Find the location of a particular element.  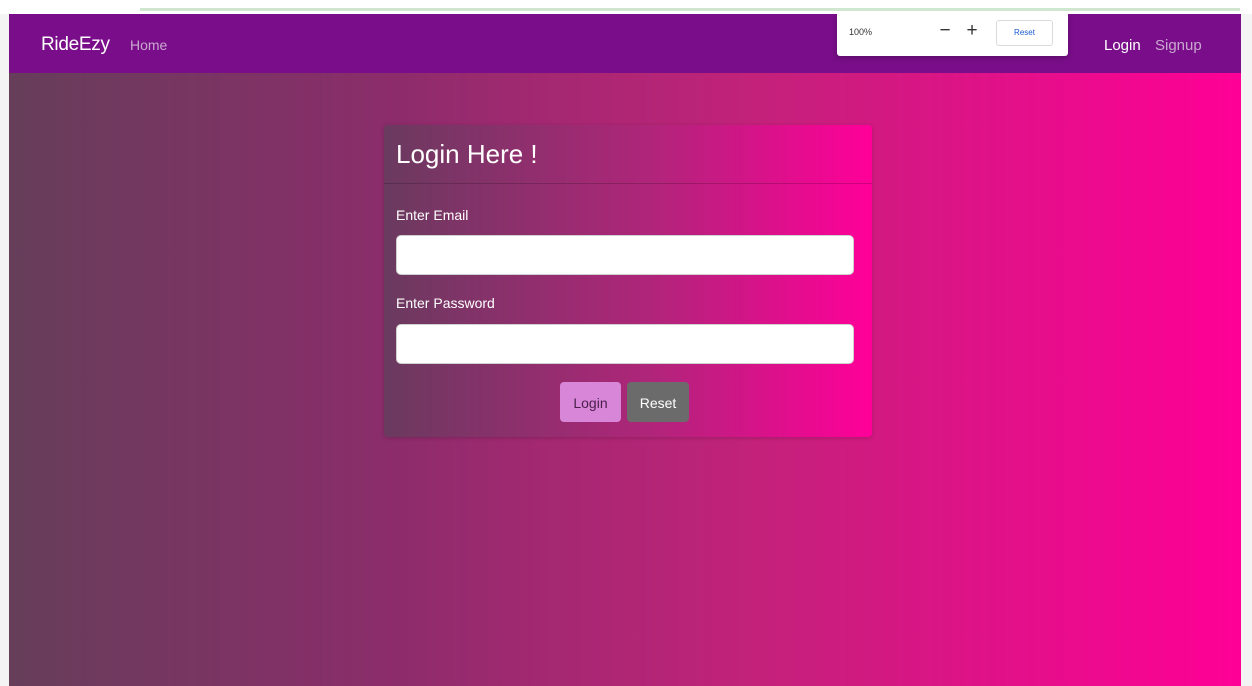

nav-link-signup: Signup is located at coordinates (1178, 45).